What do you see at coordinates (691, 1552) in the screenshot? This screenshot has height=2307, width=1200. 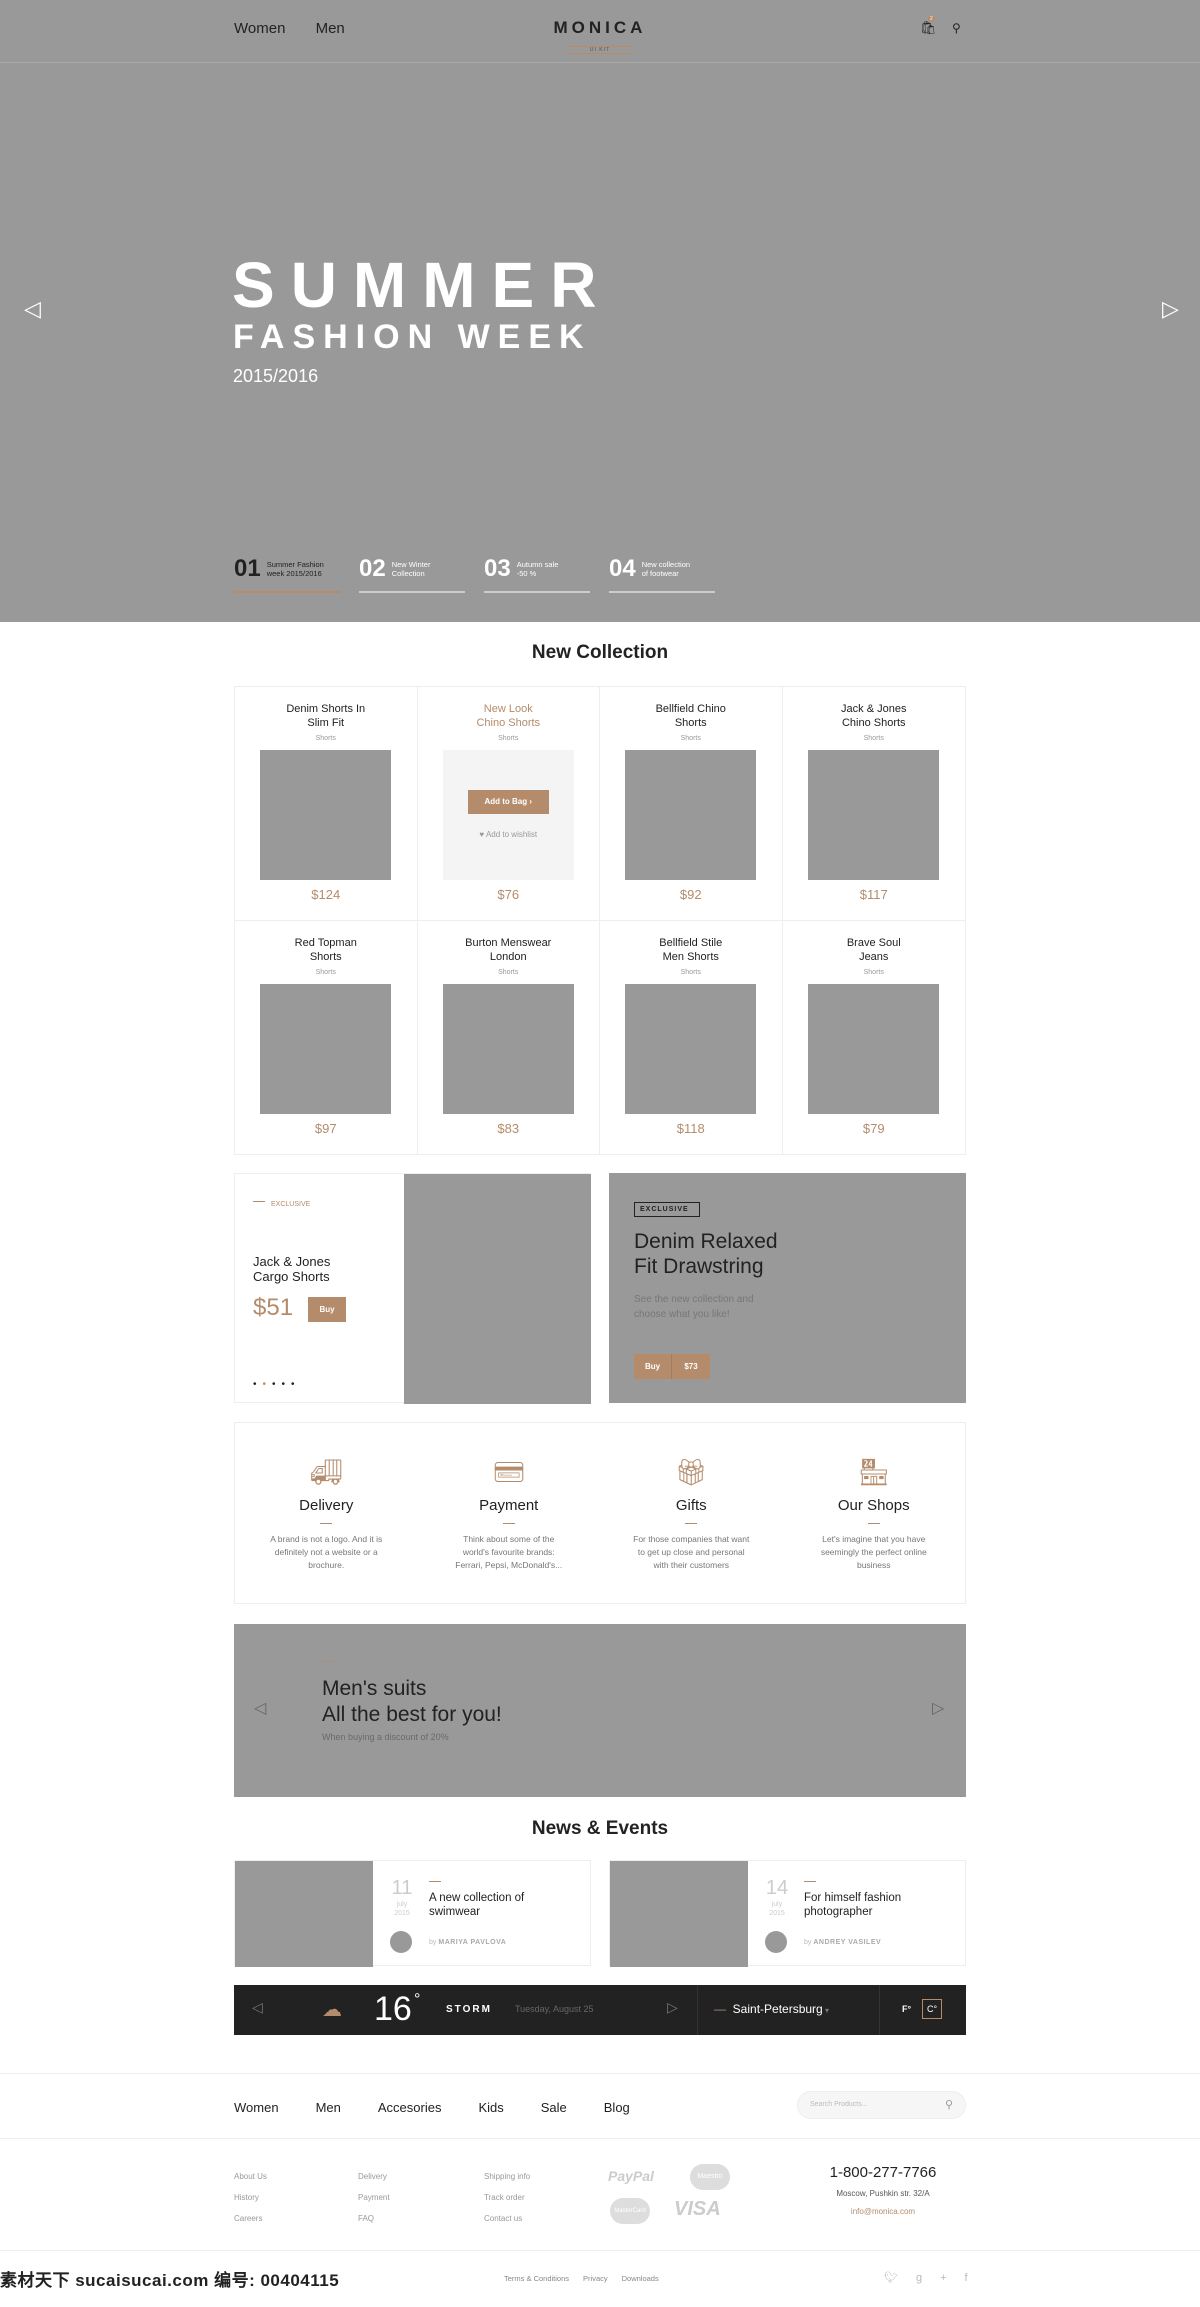 I see `desc-line: to get up close and personal` at bounding box center [691, 1552].